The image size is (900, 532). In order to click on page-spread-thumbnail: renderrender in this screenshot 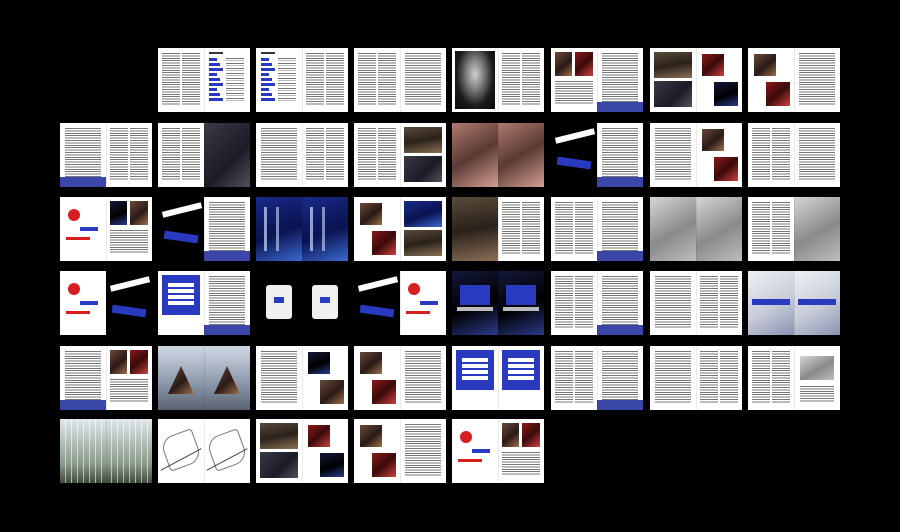, I will do `click(794, 303)`.